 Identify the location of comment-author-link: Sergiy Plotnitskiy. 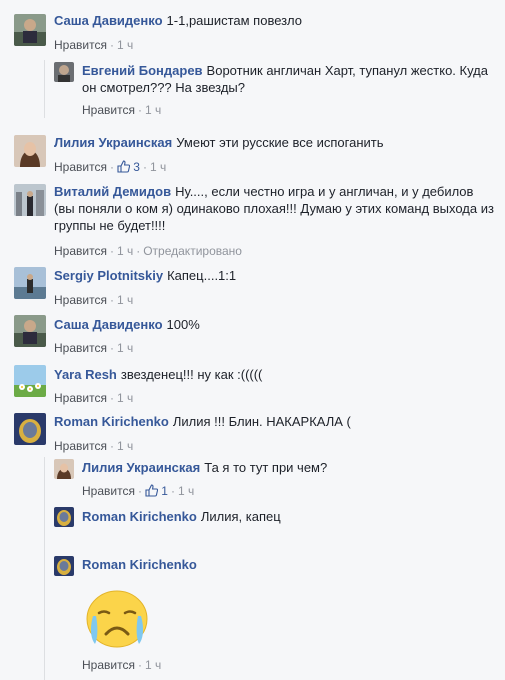
(108, 275).